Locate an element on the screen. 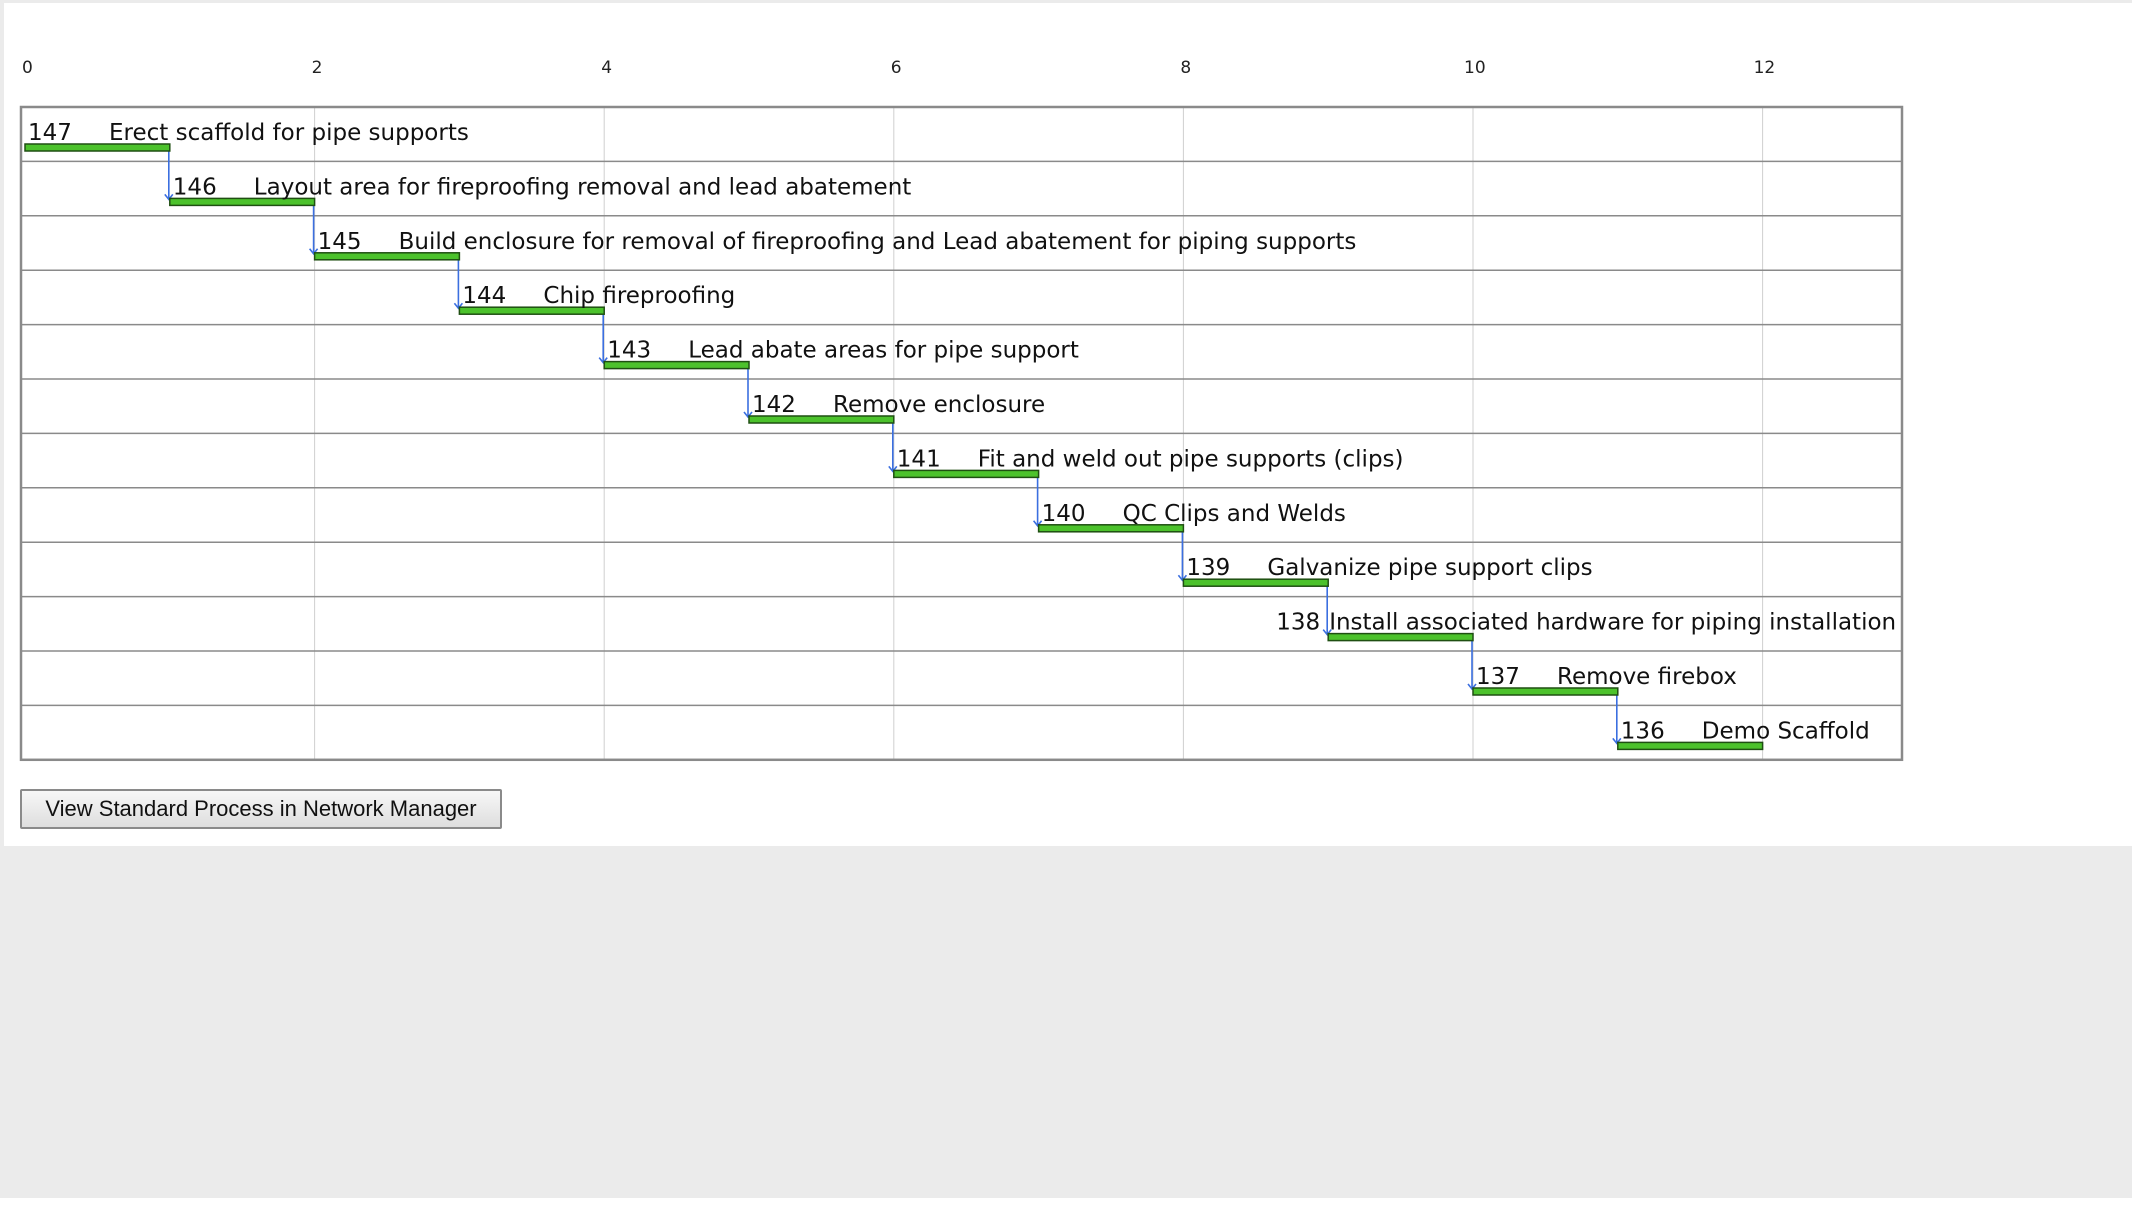 This screenshot has height=1220, width=2132. axis-tick-label: 2 is located at coordinates (317, 68).